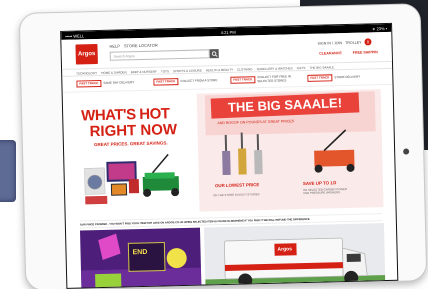  Describe the element at coordinates (368, 42) in the screenshot. I see `trolley-count-badge: 0` at that location.